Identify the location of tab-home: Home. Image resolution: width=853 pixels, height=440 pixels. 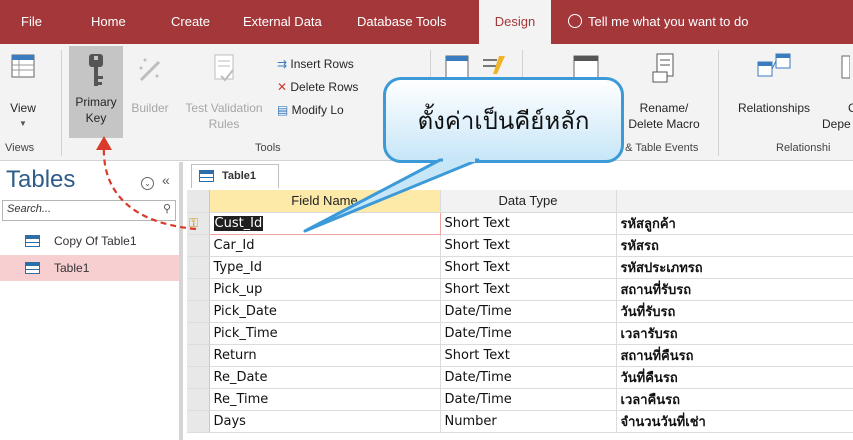
(108, 22).